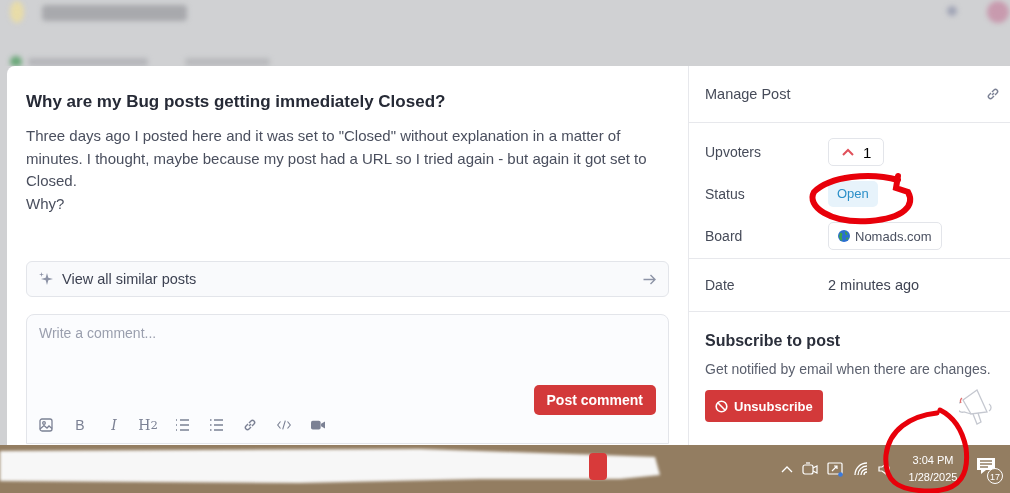 This screenshot has width=1010, height=493. Describe the element at coordinates (724, 236) in the screenshot. I see `field-label: Board` at that location.